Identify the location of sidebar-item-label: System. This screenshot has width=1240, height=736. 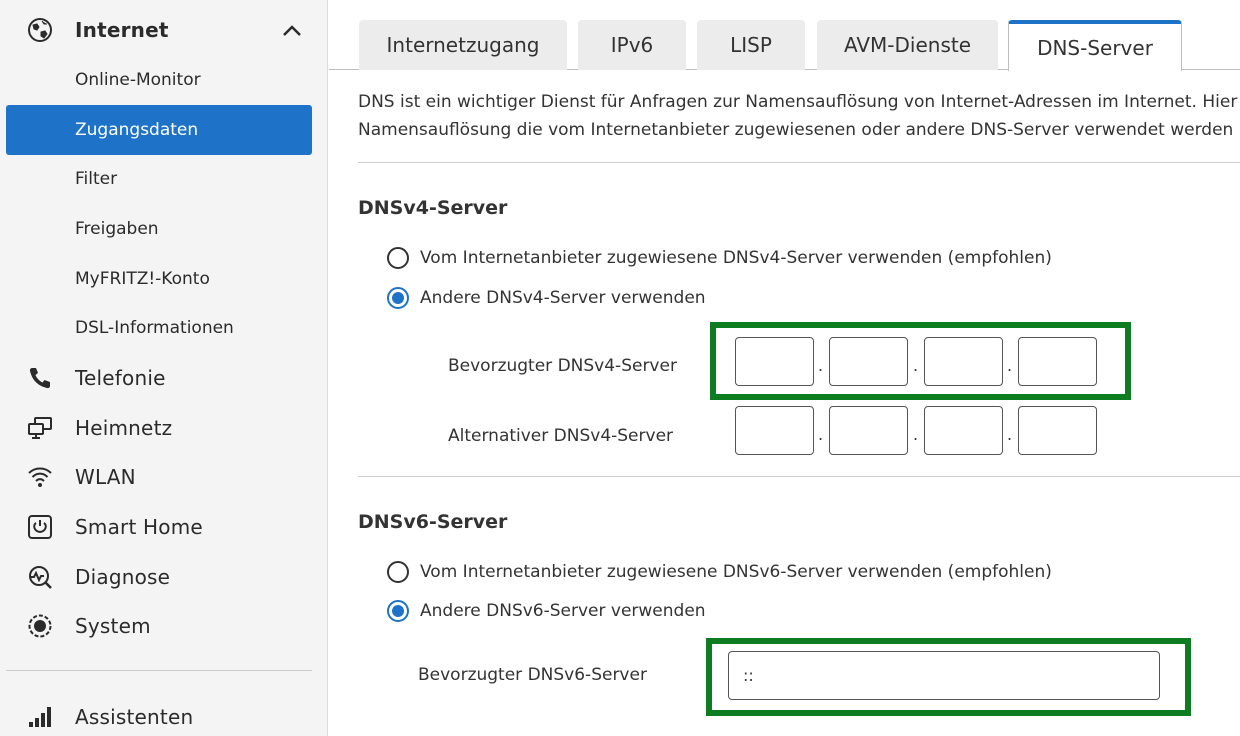
(113, 626).